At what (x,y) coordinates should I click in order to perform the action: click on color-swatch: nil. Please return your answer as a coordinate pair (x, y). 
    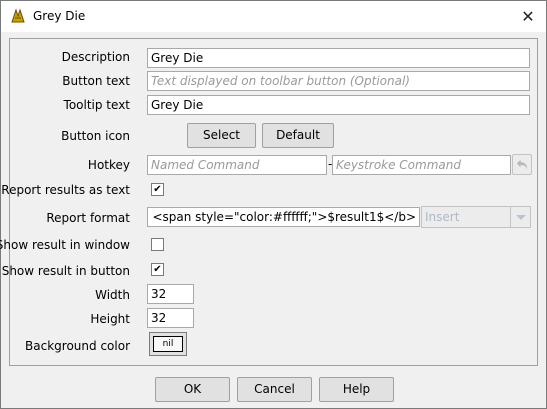
    Looking at the image, I should click on (168, 344).